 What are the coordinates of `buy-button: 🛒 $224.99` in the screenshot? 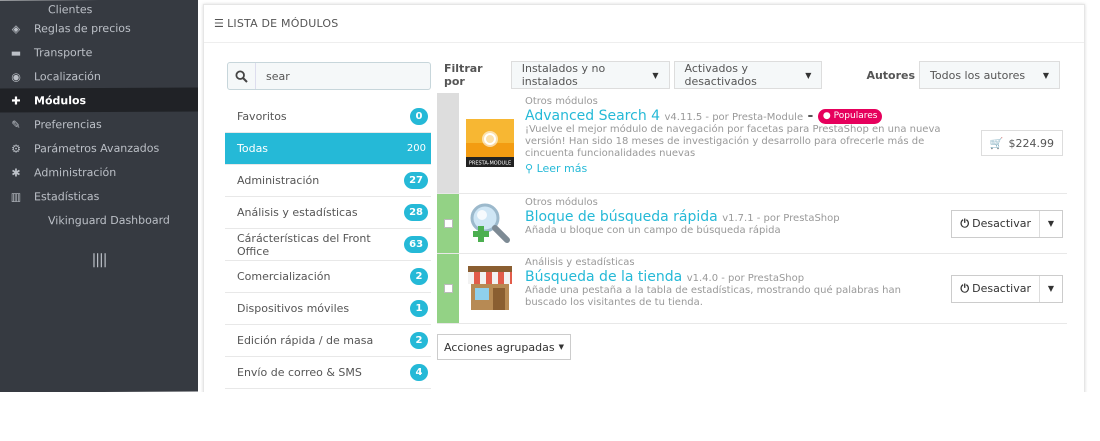 It's located at (1021, 143).